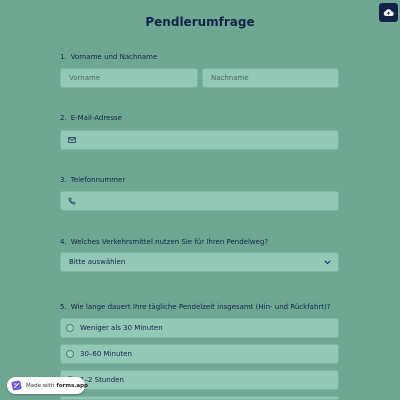 The width and height of the screenshot is (400, 400). What do you see at coordinates (63, 242) in the screenshot?
I see `question-4-number: 4.` at bounding box center [63, 242].